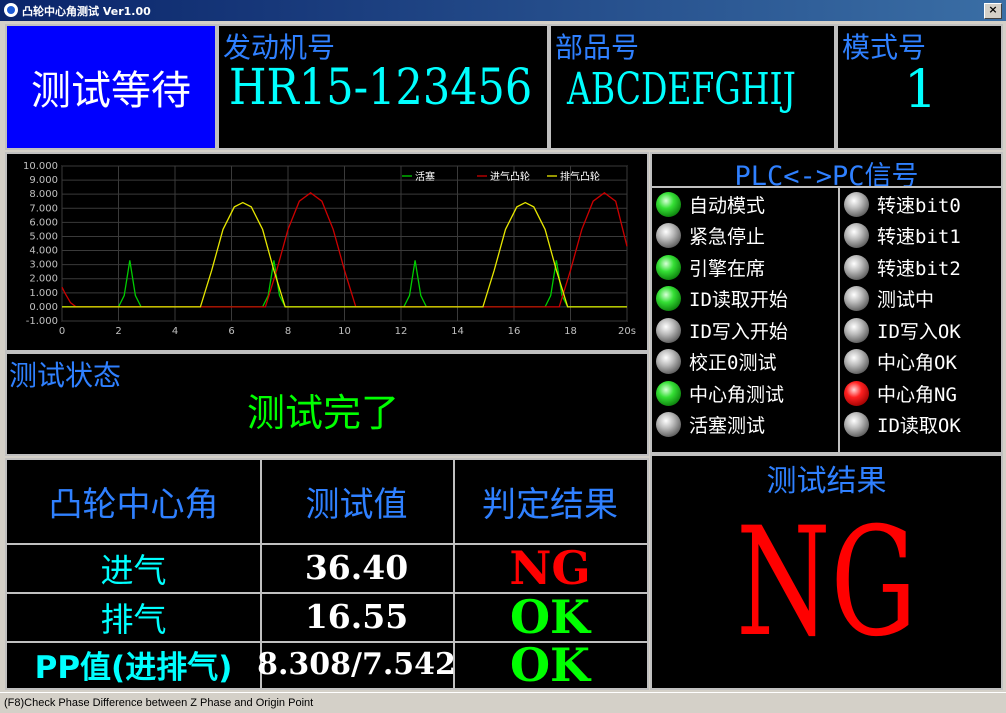  Describe the element at coordinates (727, 205) in the screenshot. I see `plc-signal-label: 自动模式` at that location.